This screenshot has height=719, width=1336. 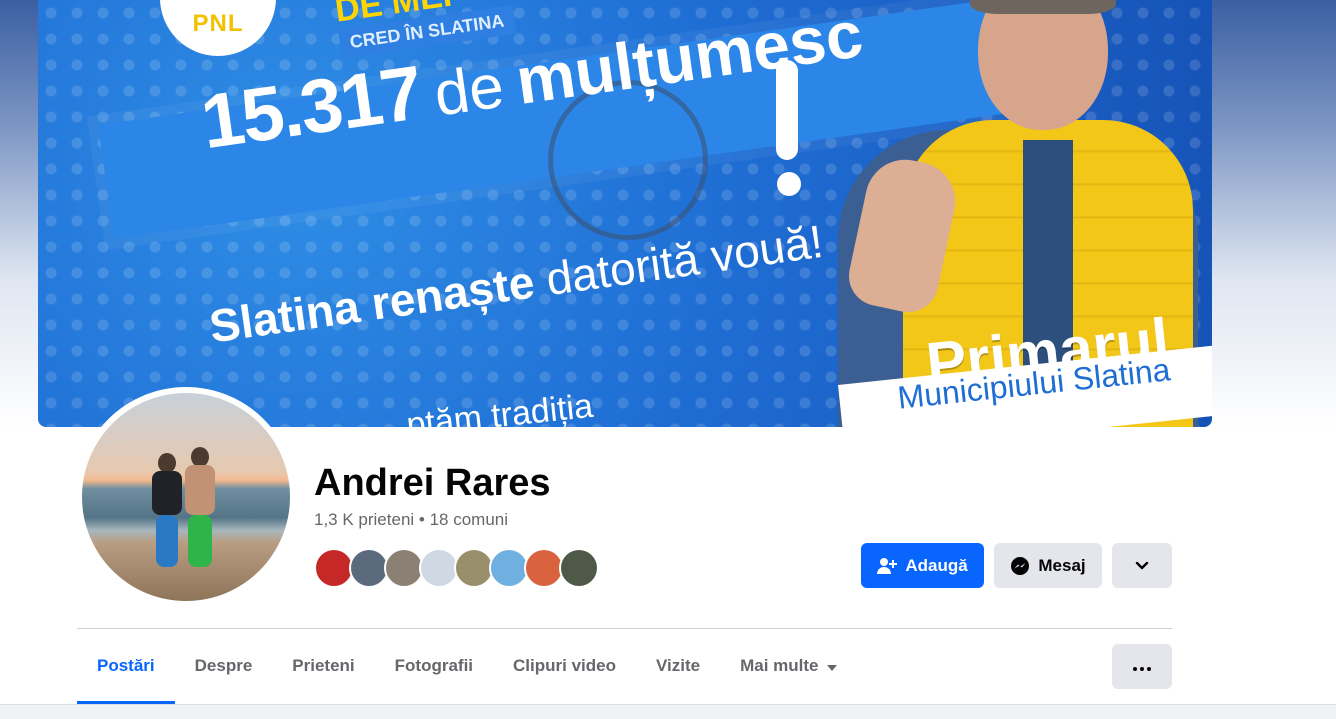 I want to click on profile-avatar, so click(x=186, y=497).